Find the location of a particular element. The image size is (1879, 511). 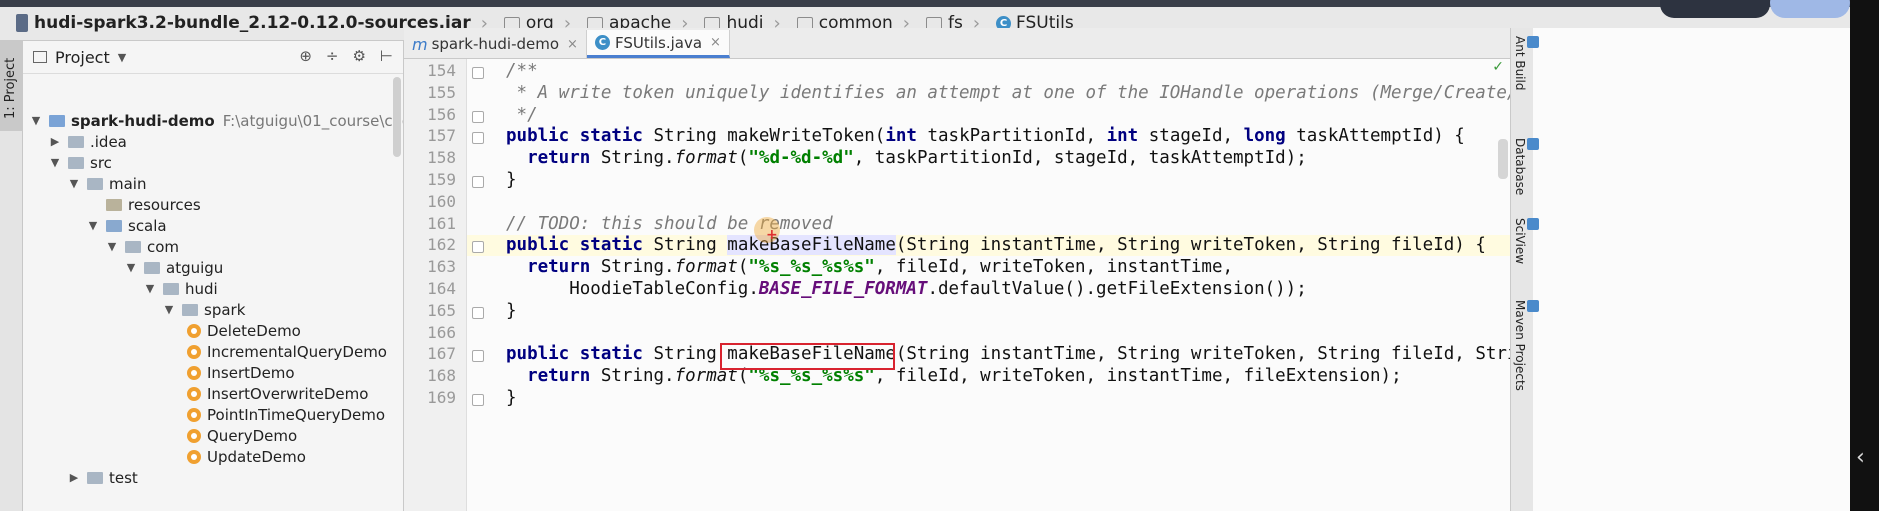

tree-node-label: spark is located at coordinates (225, 309).